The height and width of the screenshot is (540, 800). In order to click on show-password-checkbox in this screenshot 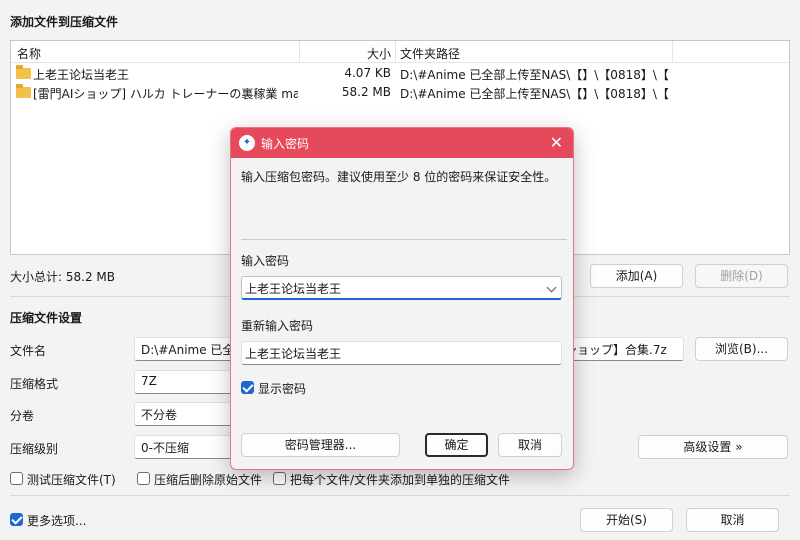, I will do `click(247, 387)`.